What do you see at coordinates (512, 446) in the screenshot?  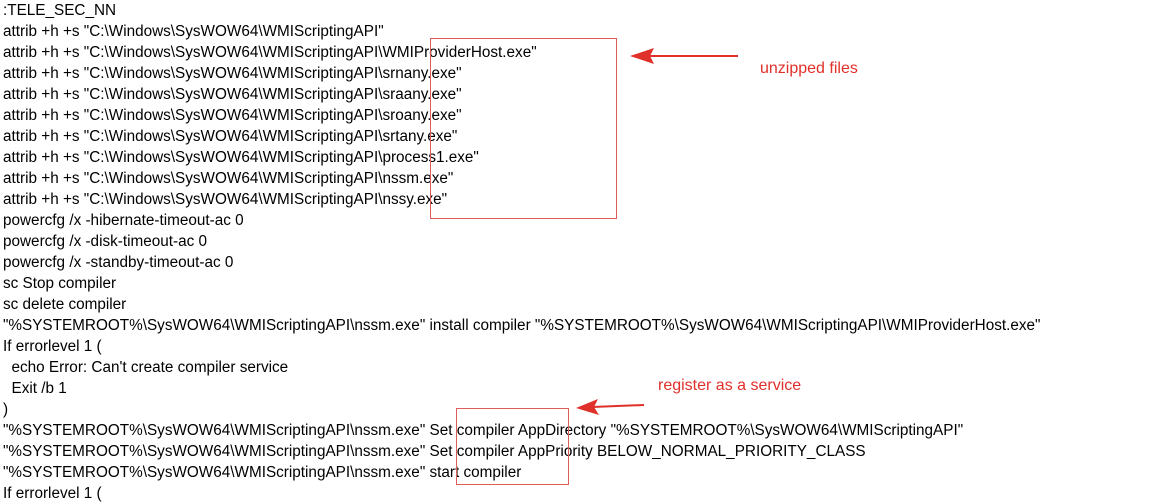 I see `service-commands-highlight-box` at bounding box center [512, 446].